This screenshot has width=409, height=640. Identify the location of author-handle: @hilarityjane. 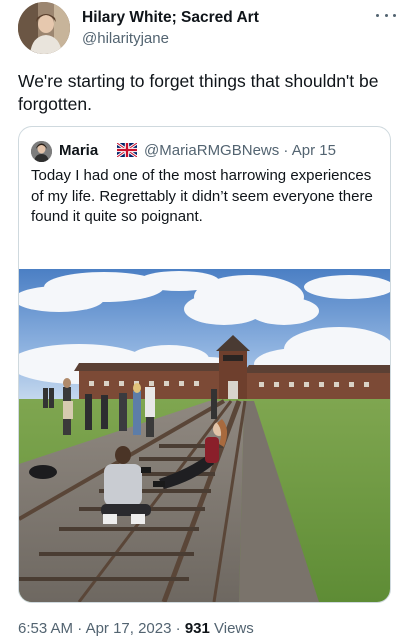
(125, 38).